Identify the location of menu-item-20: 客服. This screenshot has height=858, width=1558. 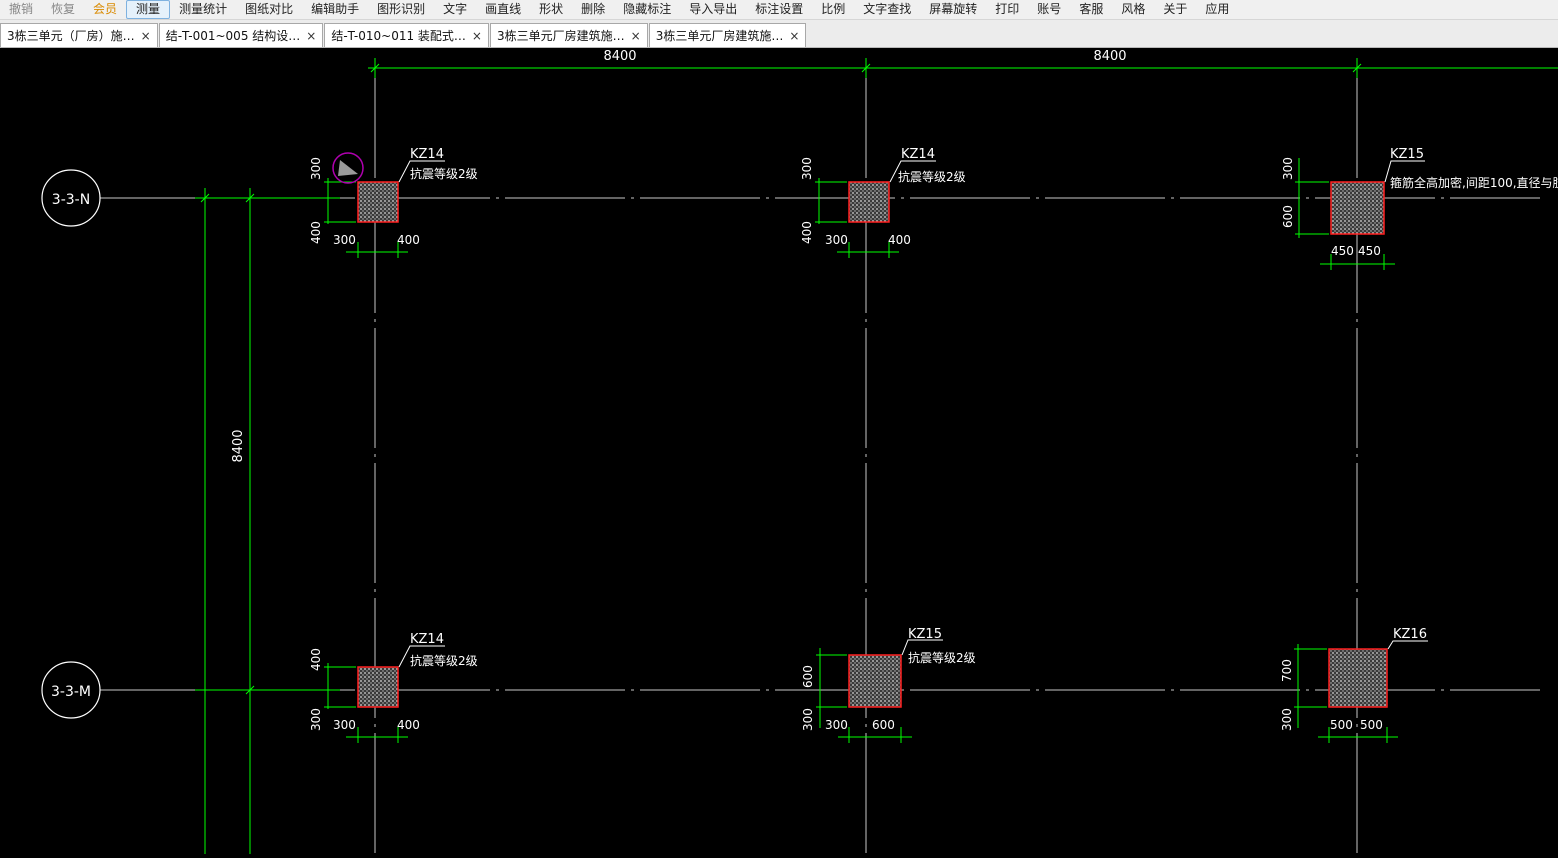
(1091, 9).